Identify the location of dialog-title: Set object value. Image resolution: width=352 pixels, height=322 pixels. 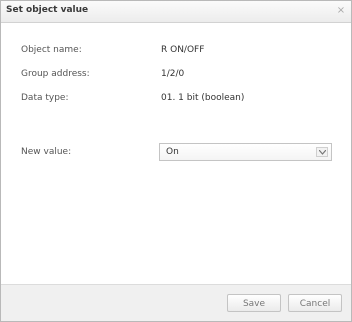
(47, 10).